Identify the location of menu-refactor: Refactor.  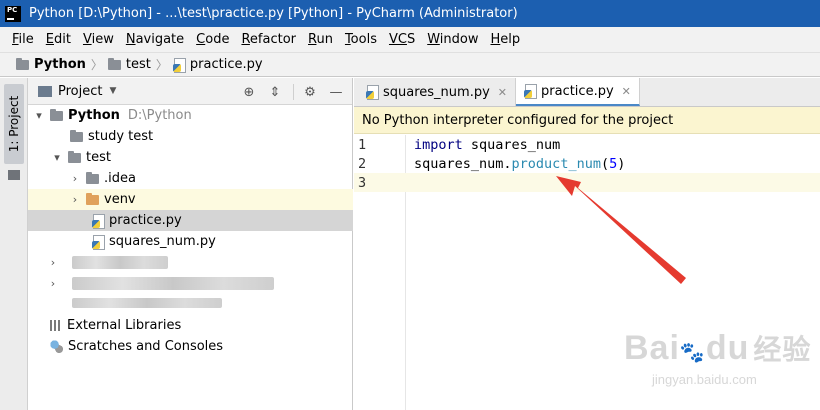
(268, 39).